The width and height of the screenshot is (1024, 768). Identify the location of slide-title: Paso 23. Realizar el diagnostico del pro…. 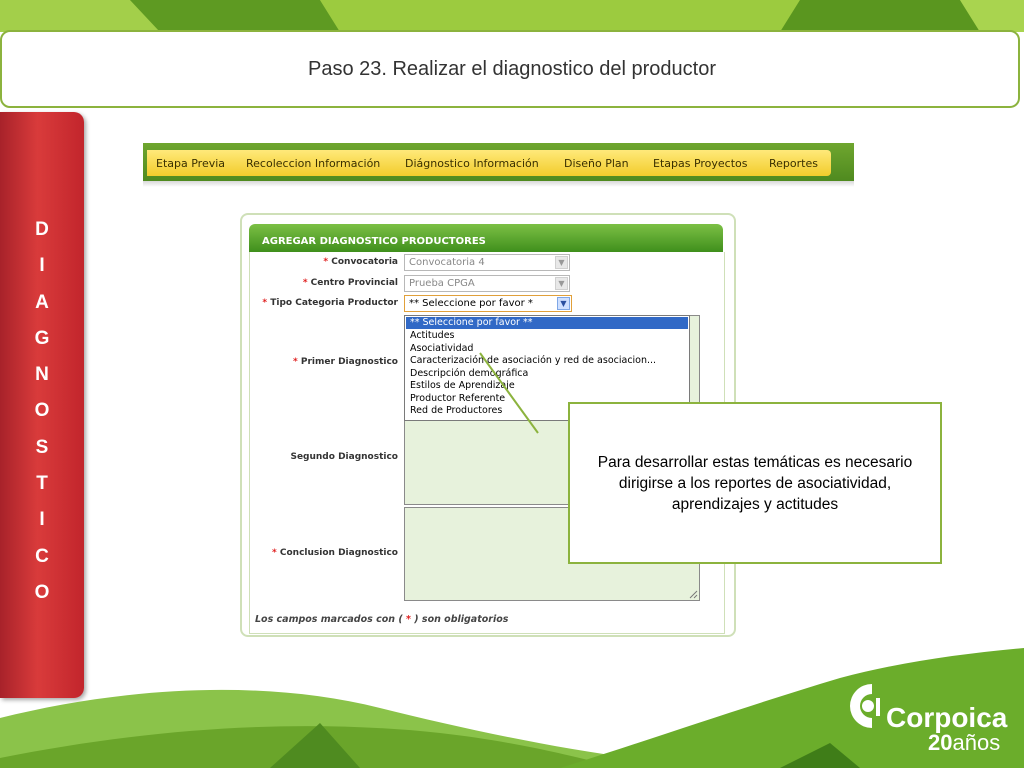
(512, 69).